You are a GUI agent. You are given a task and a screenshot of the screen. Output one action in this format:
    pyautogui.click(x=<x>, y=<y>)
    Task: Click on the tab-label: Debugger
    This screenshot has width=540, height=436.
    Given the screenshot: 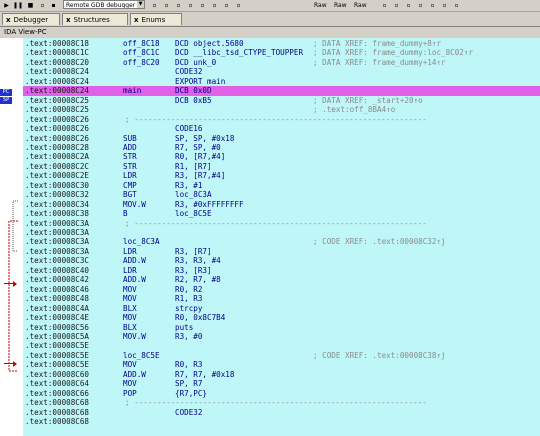 What is the action you would take?
    pyautogui.click(x=31, y=20)
    